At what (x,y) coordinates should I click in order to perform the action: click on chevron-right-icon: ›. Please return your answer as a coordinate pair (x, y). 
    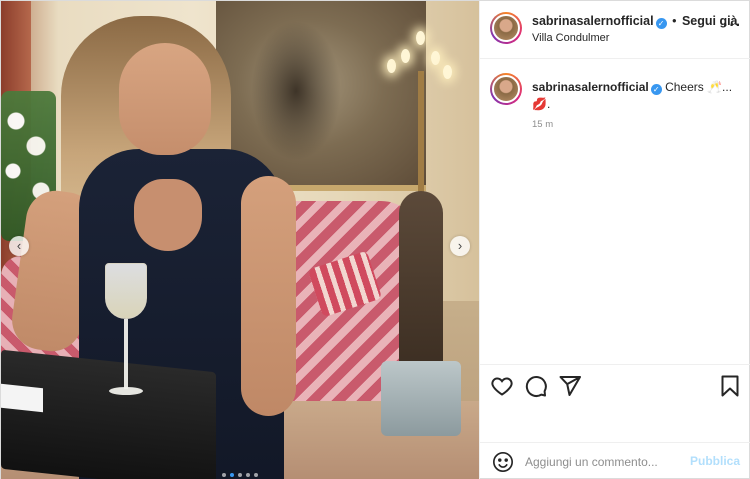
    Looking at the image, I should click on (460, 246).